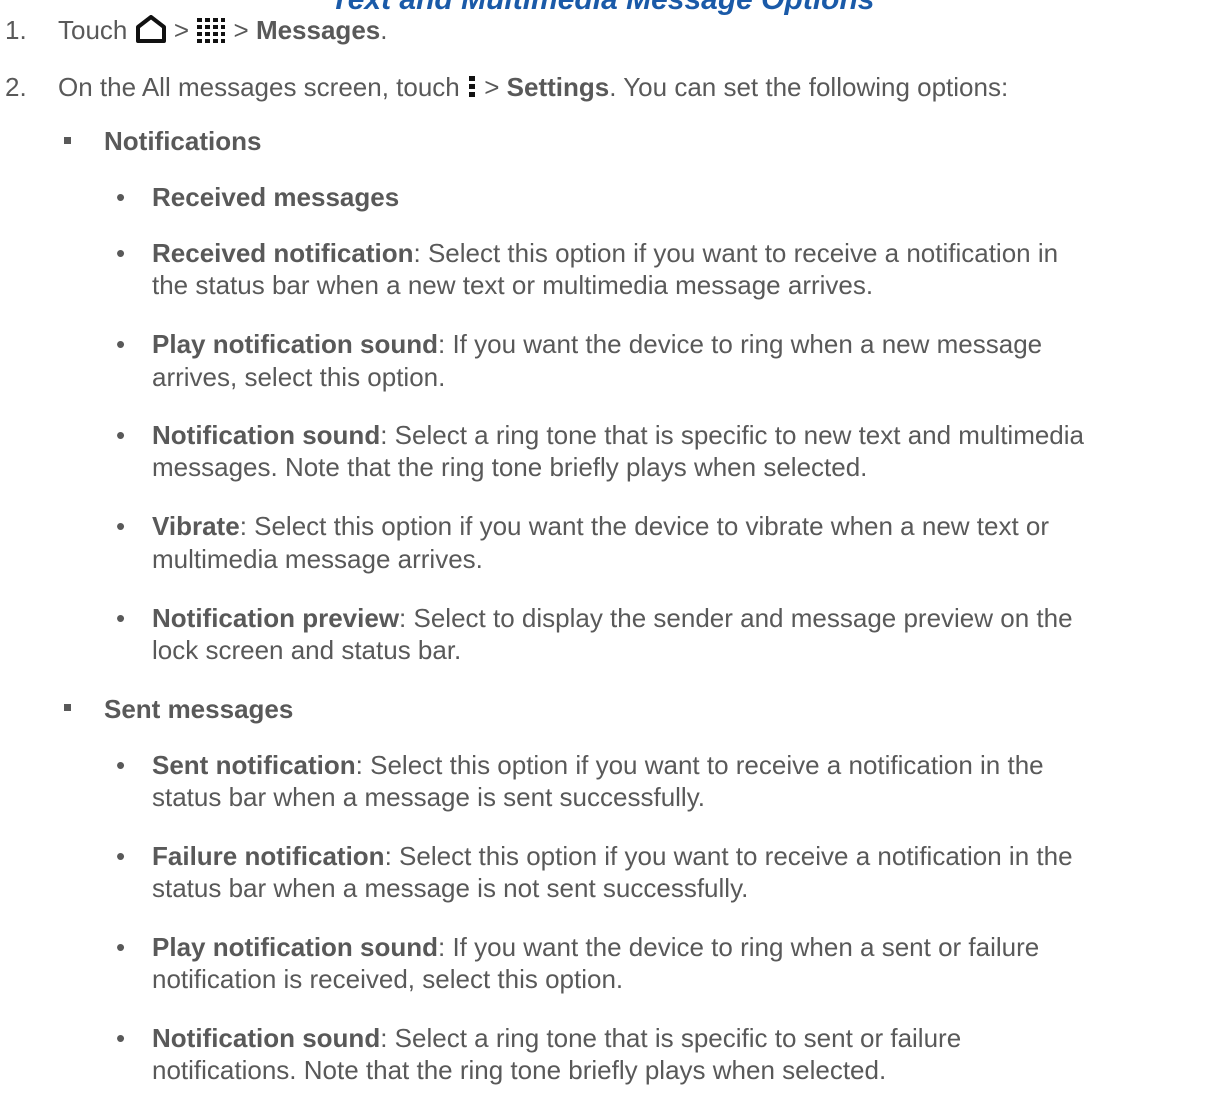 The width and height of the screenshot is (1205, 1110). What do you see at coordinates (183, 141) in the screenshot?
I see `section-title: Notifications` at bounding box center [183, 141].